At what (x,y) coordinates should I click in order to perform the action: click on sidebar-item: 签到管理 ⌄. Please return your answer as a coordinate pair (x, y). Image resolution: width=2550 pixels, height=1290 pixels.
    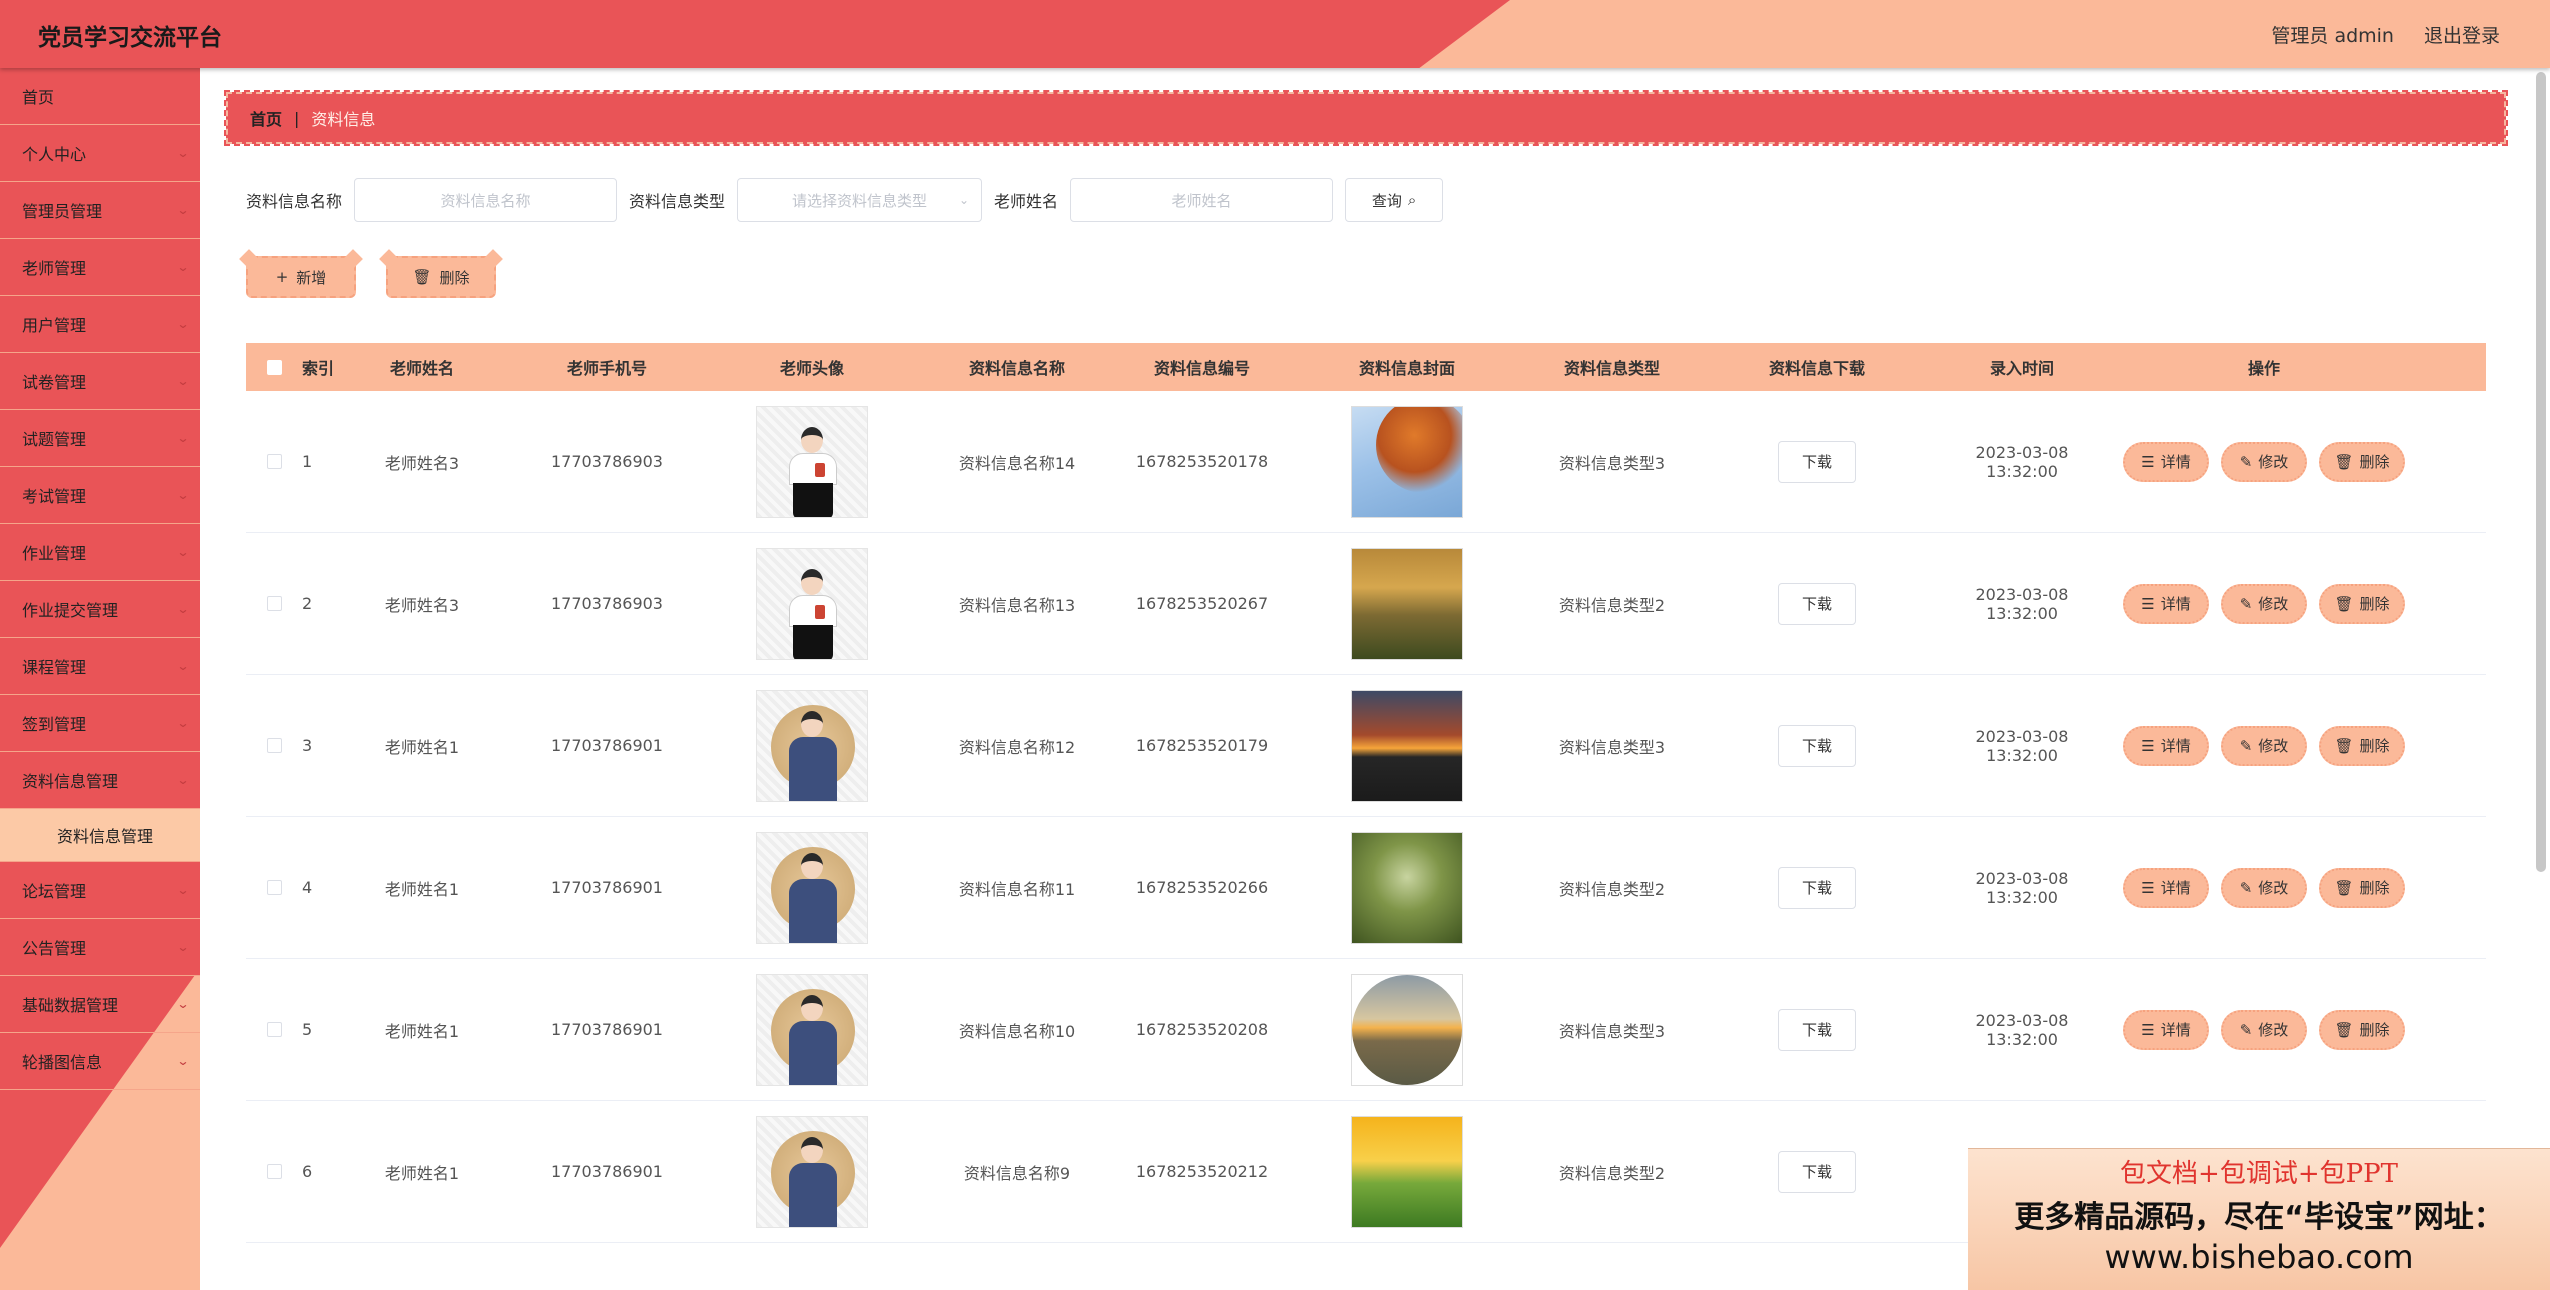
    Looking at the image, I should click on (100, 723).